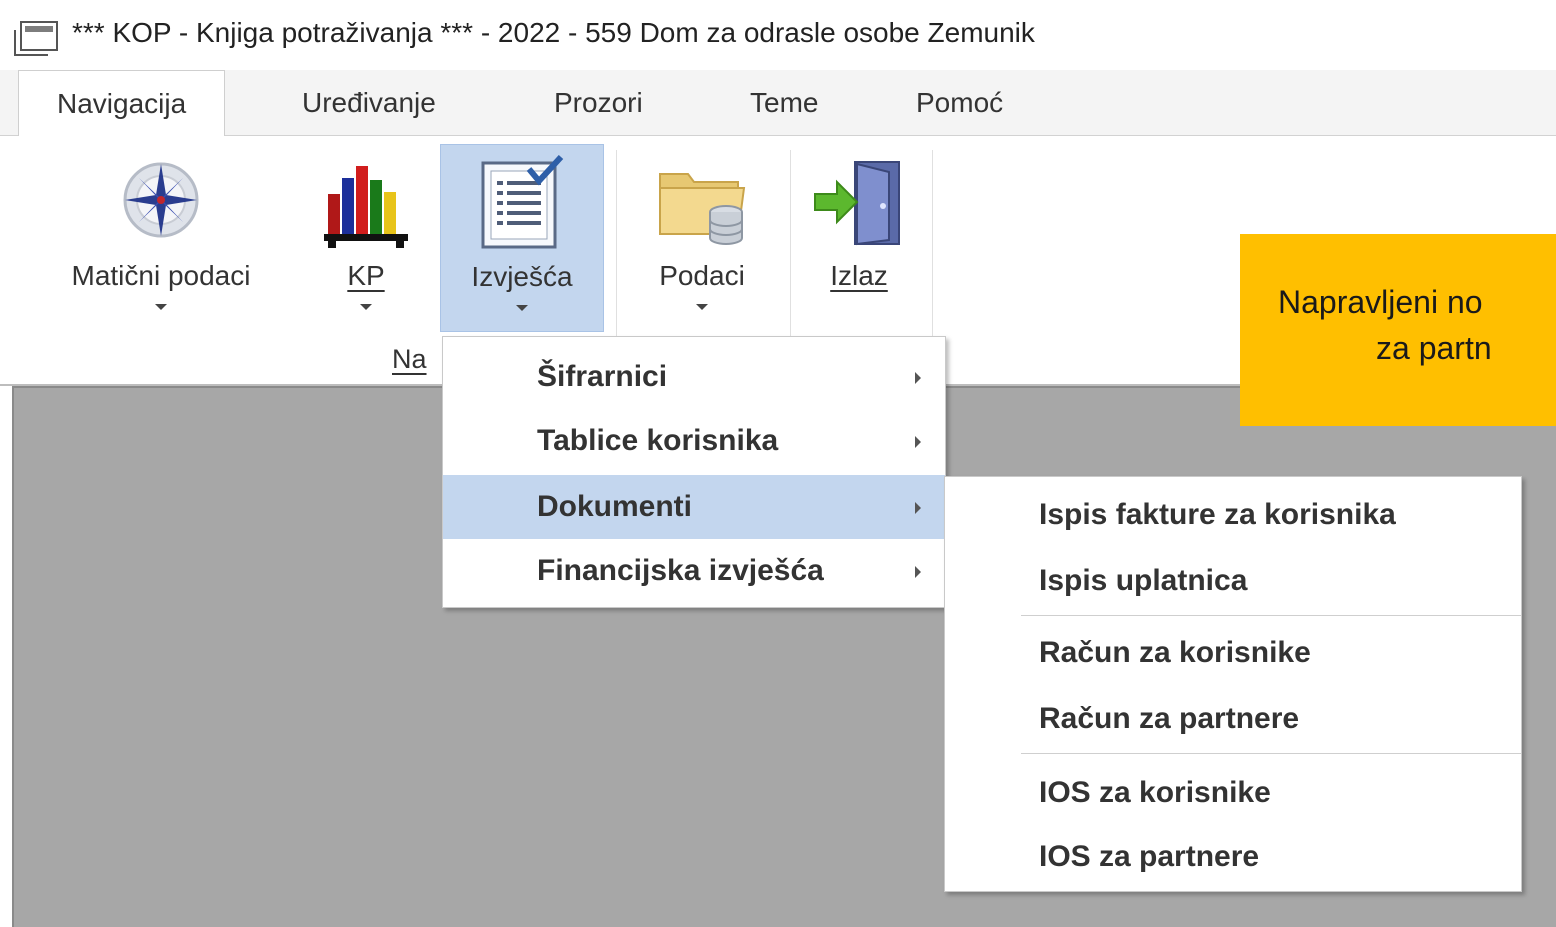 The width and height of the screenshot is (1556, 927). I want to click on menu-item-ispis-uplatnica: Ispis uplatnica, so click(1233, 581).